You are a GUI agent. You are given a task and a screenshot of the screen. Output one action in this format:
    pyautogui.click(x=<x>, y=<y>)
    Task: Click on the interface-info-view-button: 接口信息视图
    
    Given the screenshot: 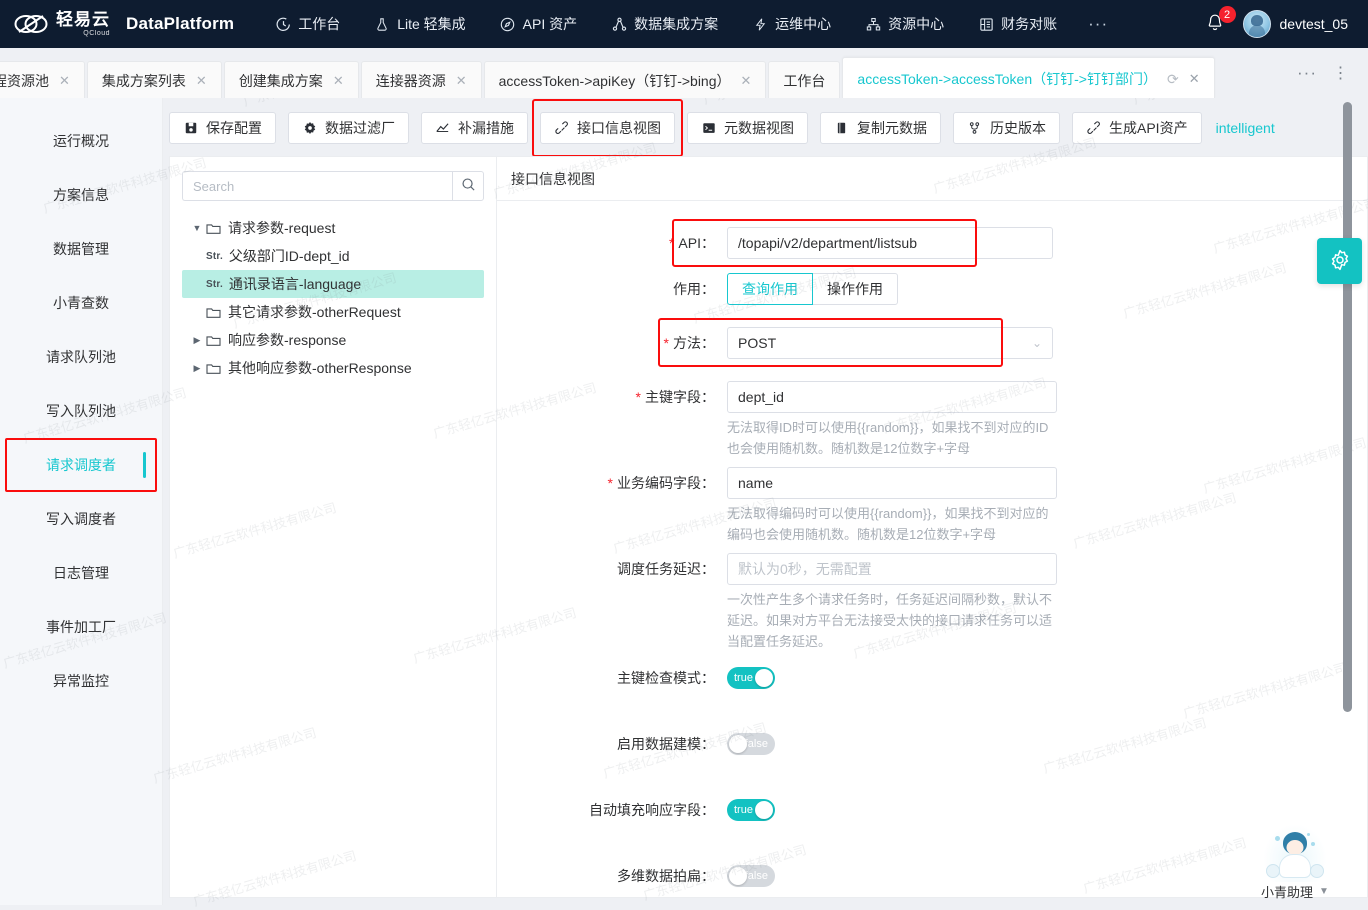 What is the action you would take?
    pyautogui.click(x=607, y=128)
    